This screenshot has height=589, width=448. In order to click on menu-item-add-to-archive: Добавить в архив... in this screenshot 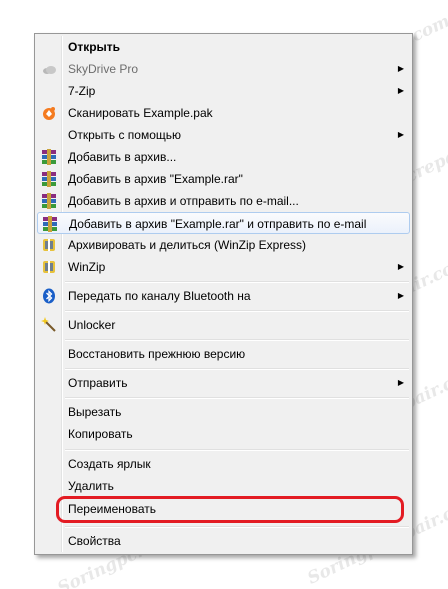, I will do `click(223, 157)`.